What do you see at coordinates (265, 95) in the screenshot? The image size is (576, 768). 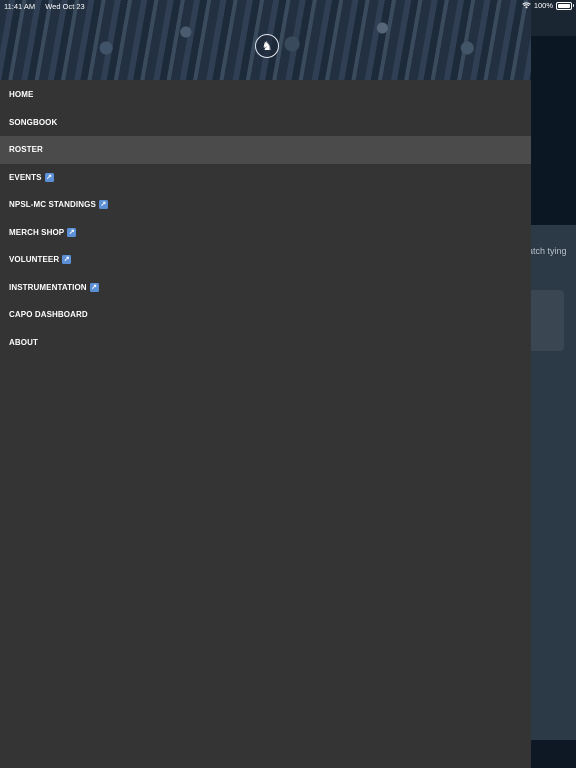 I see `menu-item-home: HOME` at bounding box center [265, 95].